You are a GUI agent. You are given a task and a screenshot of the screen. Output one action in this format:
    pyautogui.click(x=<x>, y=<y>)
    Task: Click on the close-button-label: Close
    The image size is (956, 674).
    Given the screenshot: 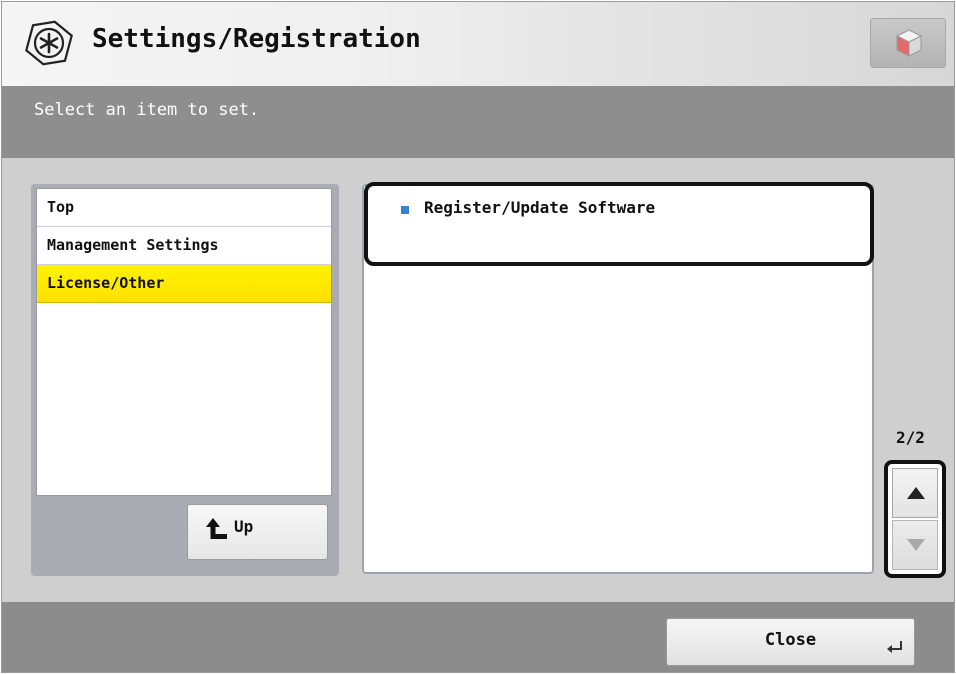 What is the action you would take?
    pyautogui.click(x=790, y=640)
    